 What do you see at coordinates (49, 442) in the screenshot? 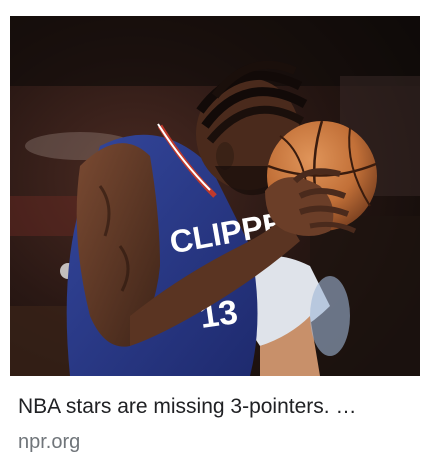
I see `result-source: npr.org` at bounding box center [49, 442].